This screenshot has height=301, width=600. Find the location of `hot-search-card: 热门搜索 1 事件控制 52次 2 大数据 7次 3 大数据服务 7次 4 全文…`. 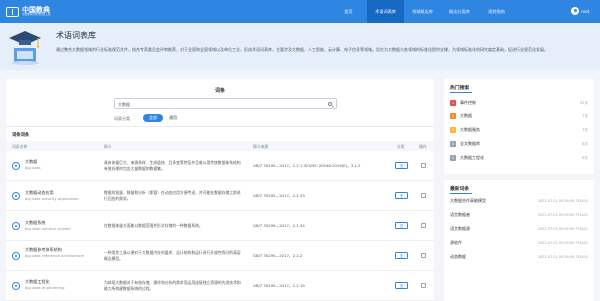

hot-search-card: 热门搜索 1 事件控制 52次 2 大数据 7次 3 大数据服务 7次 4 全文… is located at coordinates (519, 126).